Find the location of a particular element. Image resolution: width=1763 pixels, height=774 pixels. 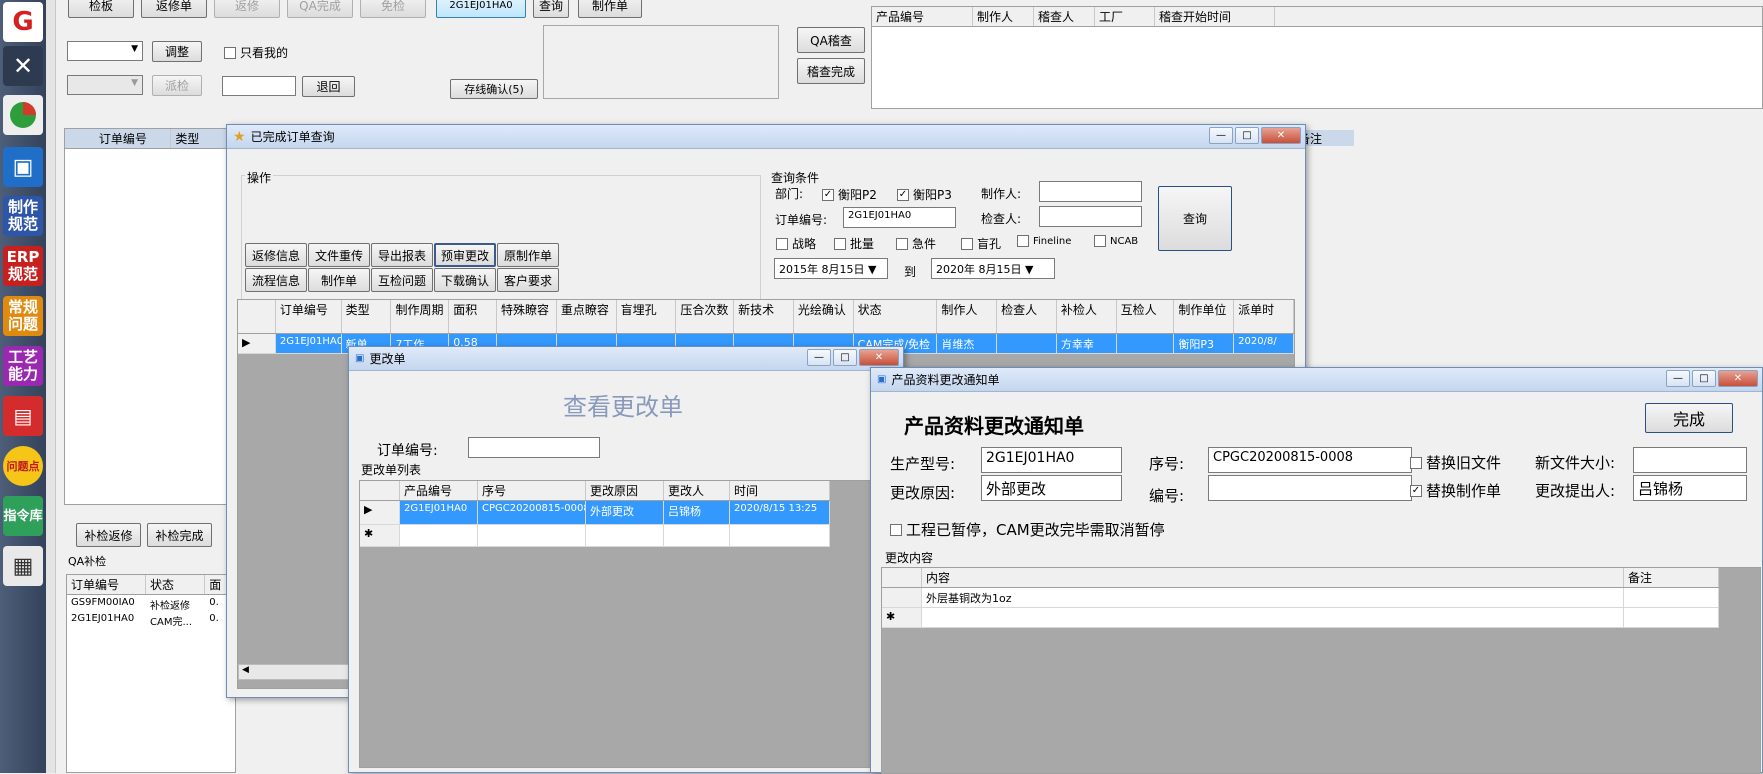

table-row: 2G1EJ01HA0 CAM完... 0. is located at coordinates (151, 619).